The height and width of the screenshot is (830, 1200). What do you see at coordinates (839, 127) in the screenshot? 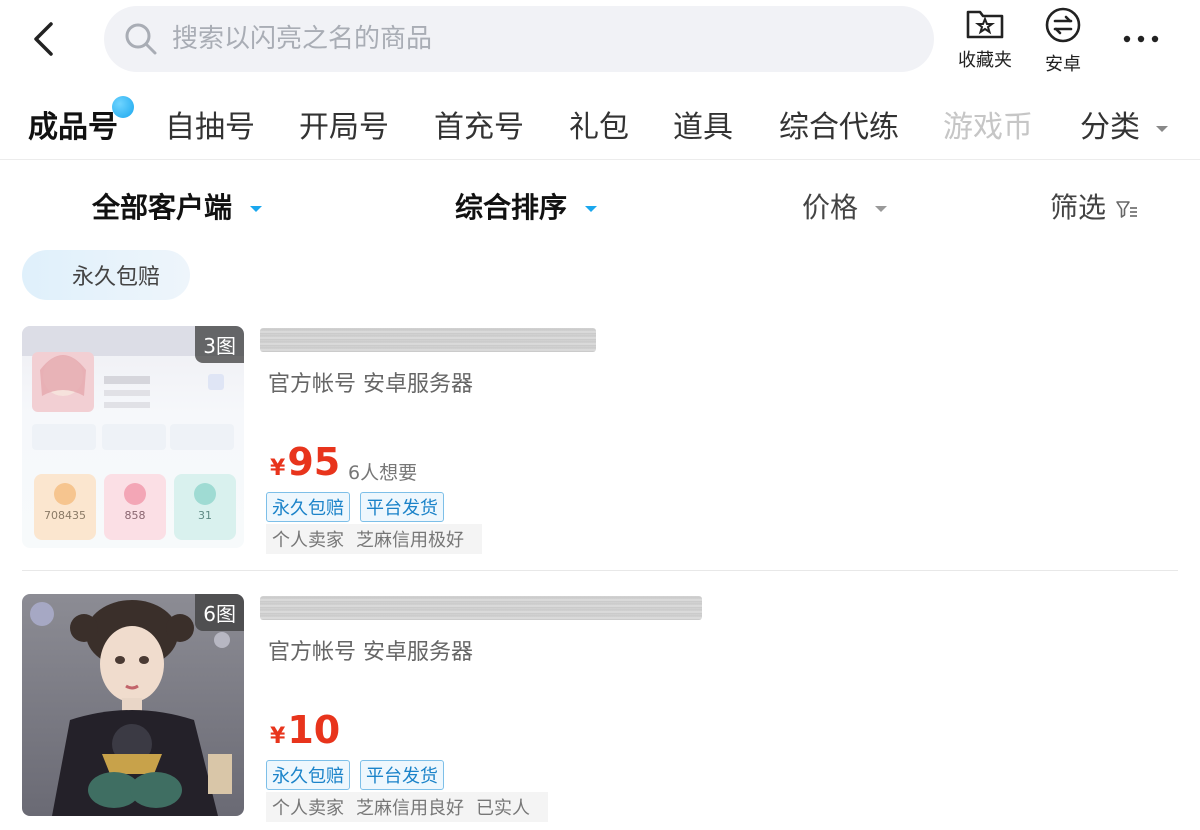
I see `tab-label: 综合代练` at bounding box center [839, 127].